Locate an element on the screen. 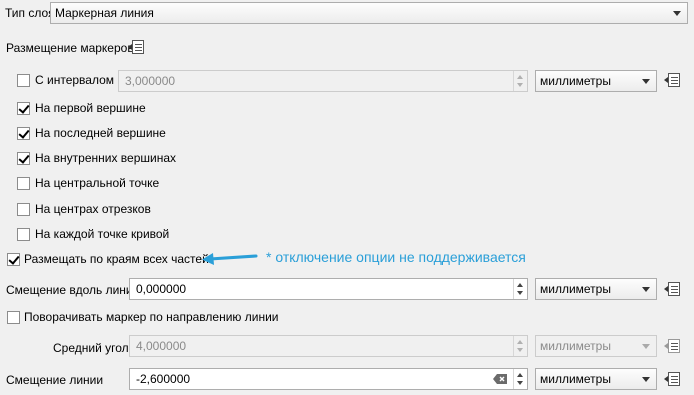 The image size is (694, 395). line-offset-unit-value: миллиметры is located at coordinates (575, 379).